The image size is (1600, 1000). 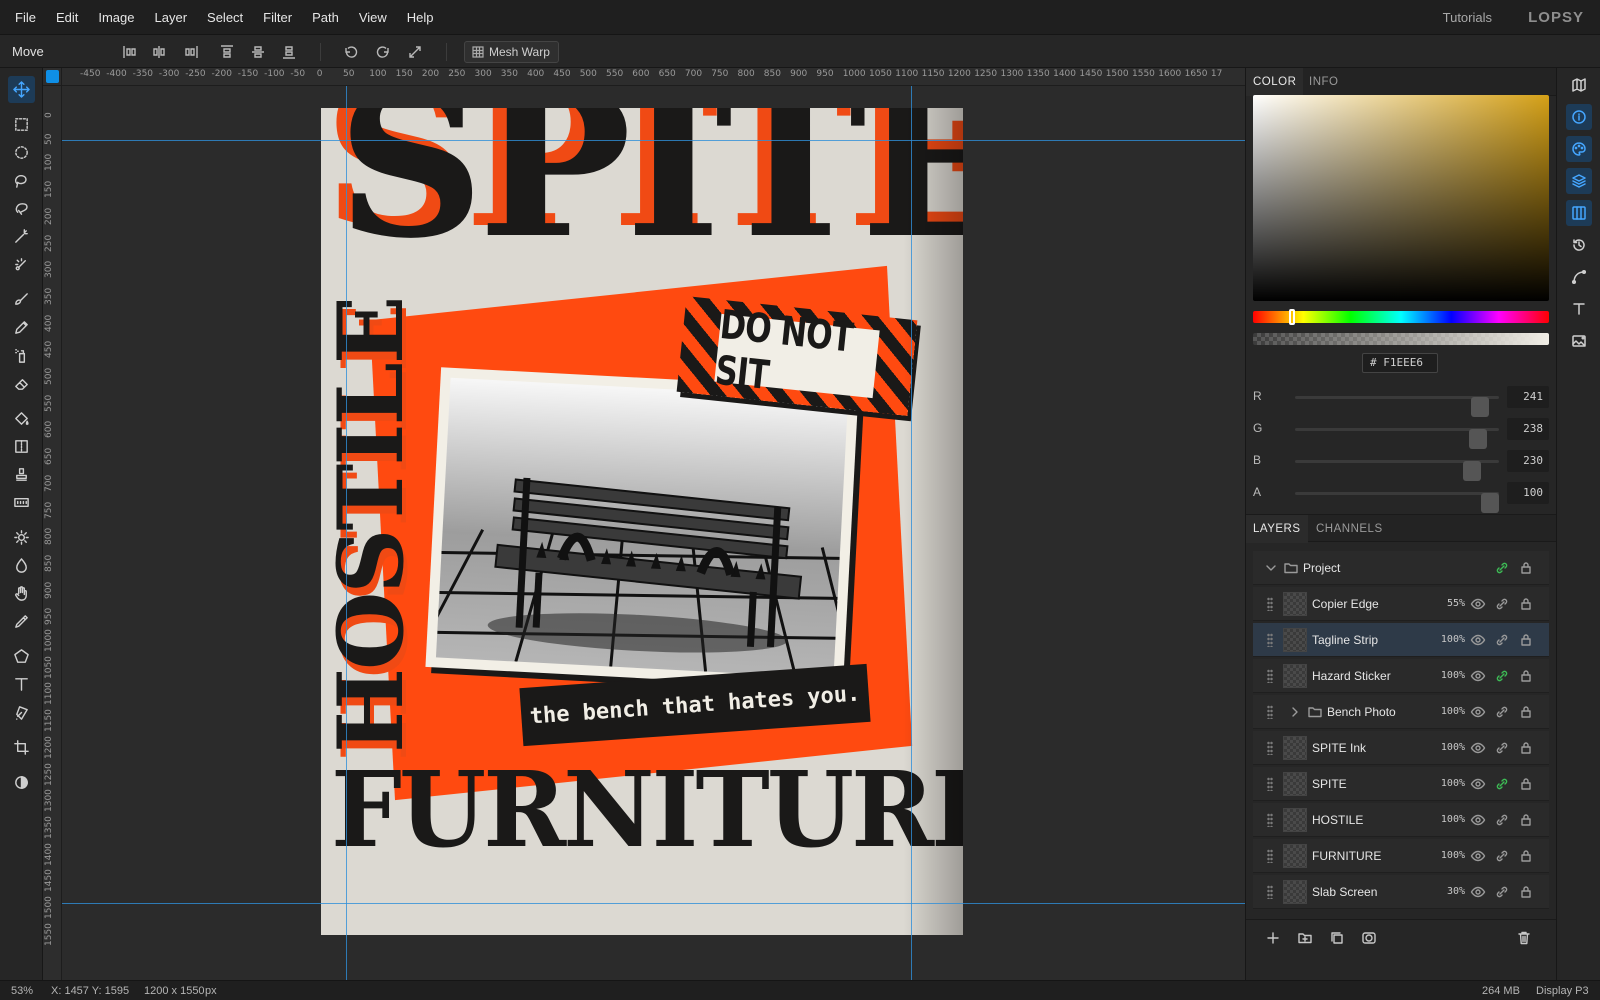 What do you see at coordinates (130, 52) in the screenshot?
I see `align-left-icon` at bounding box center [130, 52].